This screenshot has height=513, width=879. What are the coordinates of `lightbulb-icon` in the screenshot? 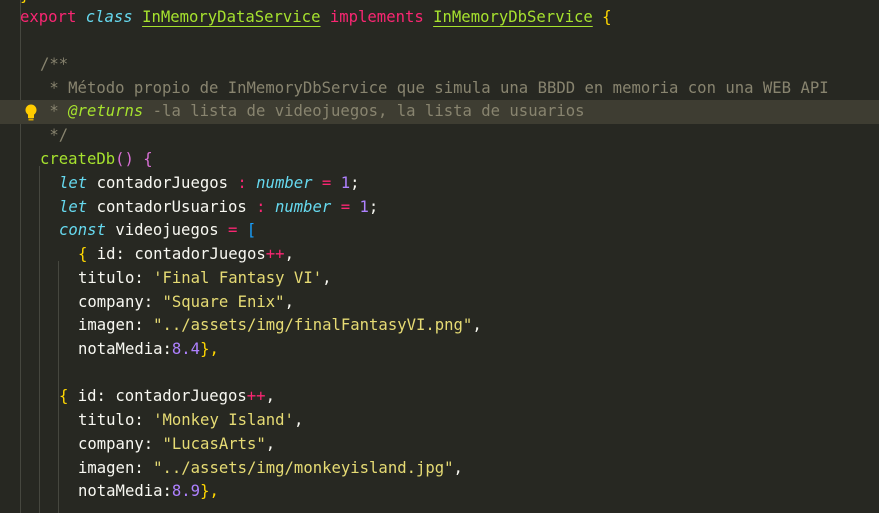 It's located at (31, 113).